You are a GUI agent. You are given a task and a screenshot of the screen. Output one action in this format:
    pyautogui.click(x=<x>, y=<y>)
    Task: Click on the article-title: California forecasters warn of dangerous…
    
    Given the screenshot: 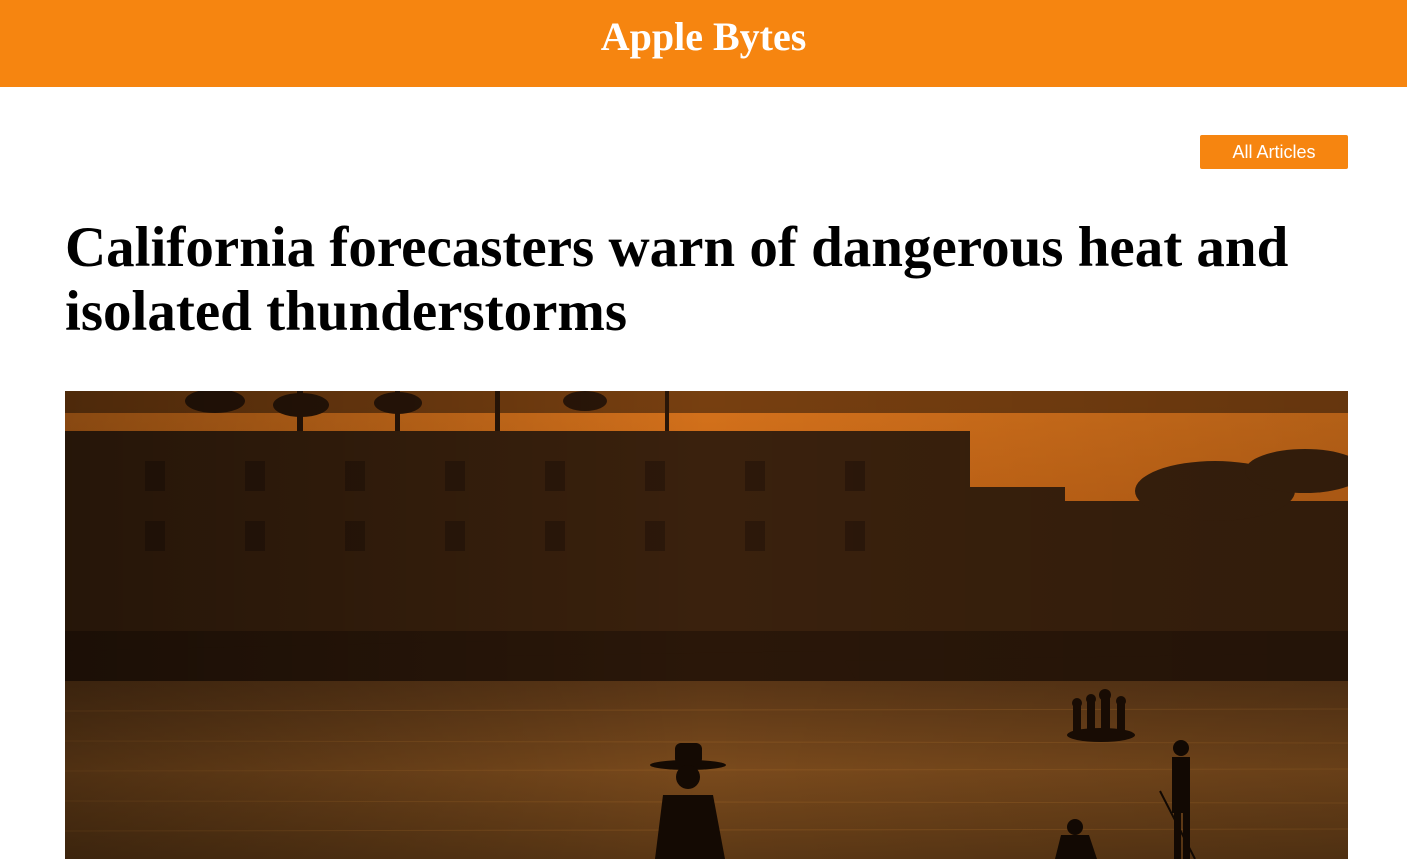 What is the action you would take?
    pyautogui.click(x=677, y=279)
    